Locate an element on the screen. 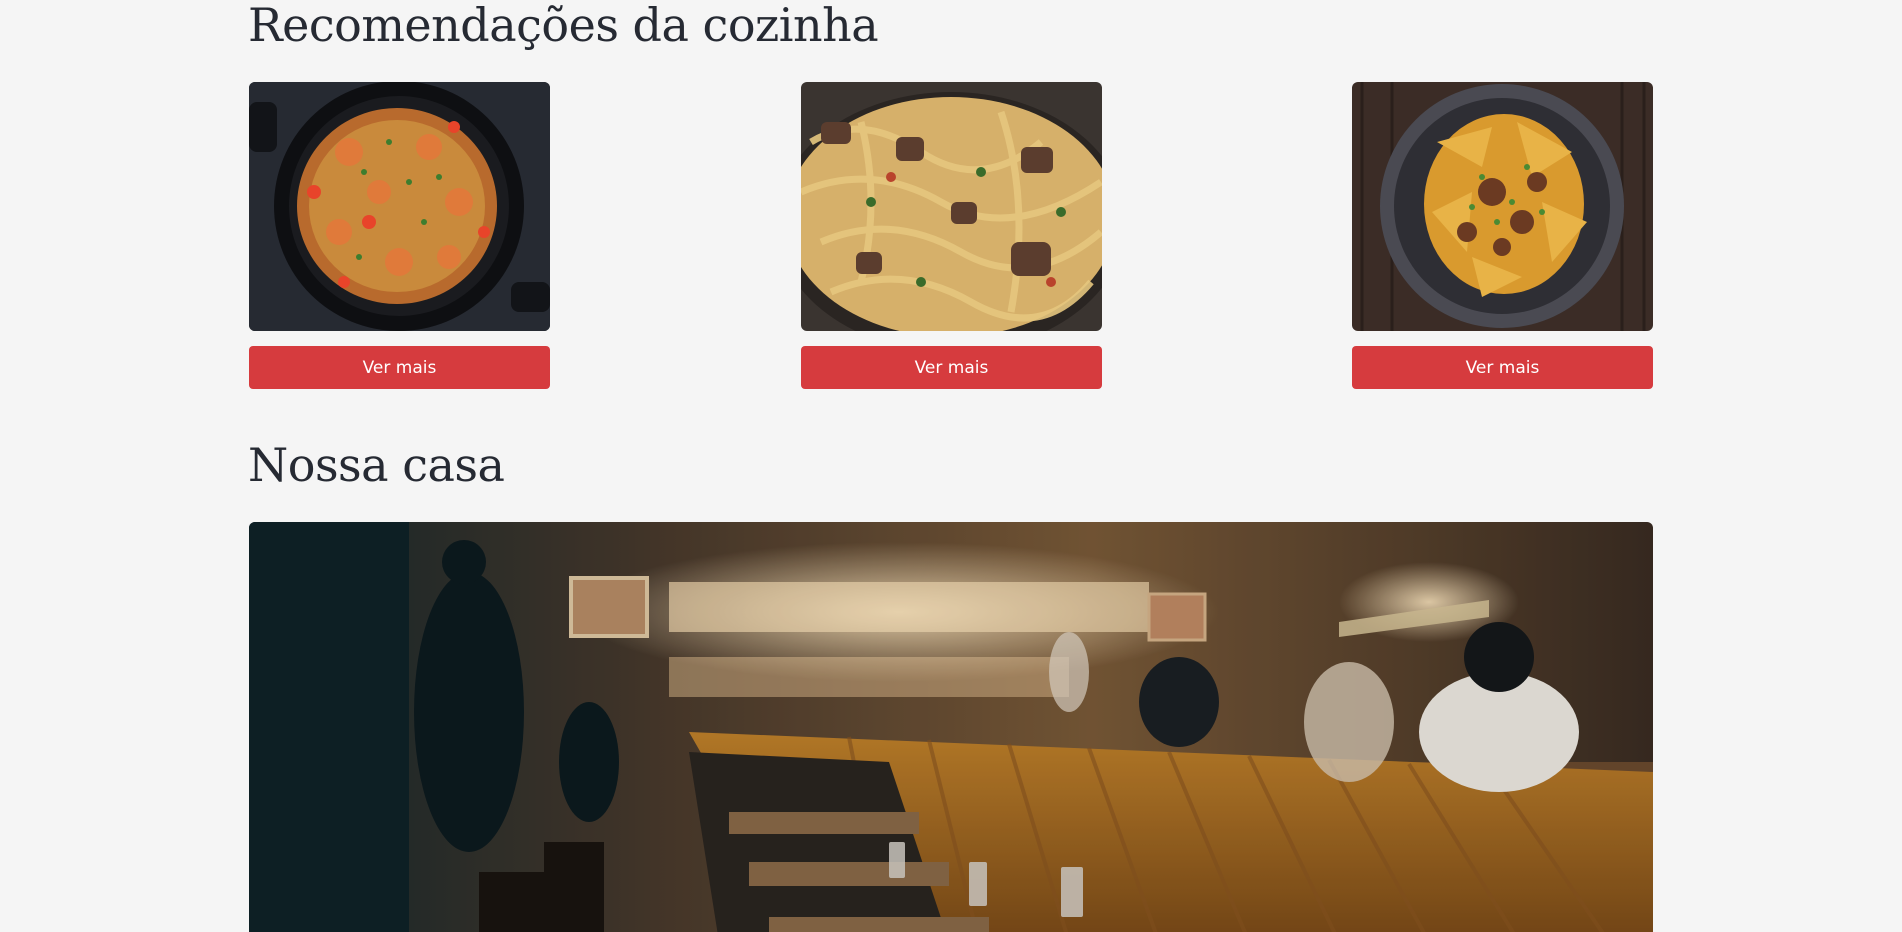 The image size is (1902, 932). house-title: Nossa casa is located at coordinates (376, 465).